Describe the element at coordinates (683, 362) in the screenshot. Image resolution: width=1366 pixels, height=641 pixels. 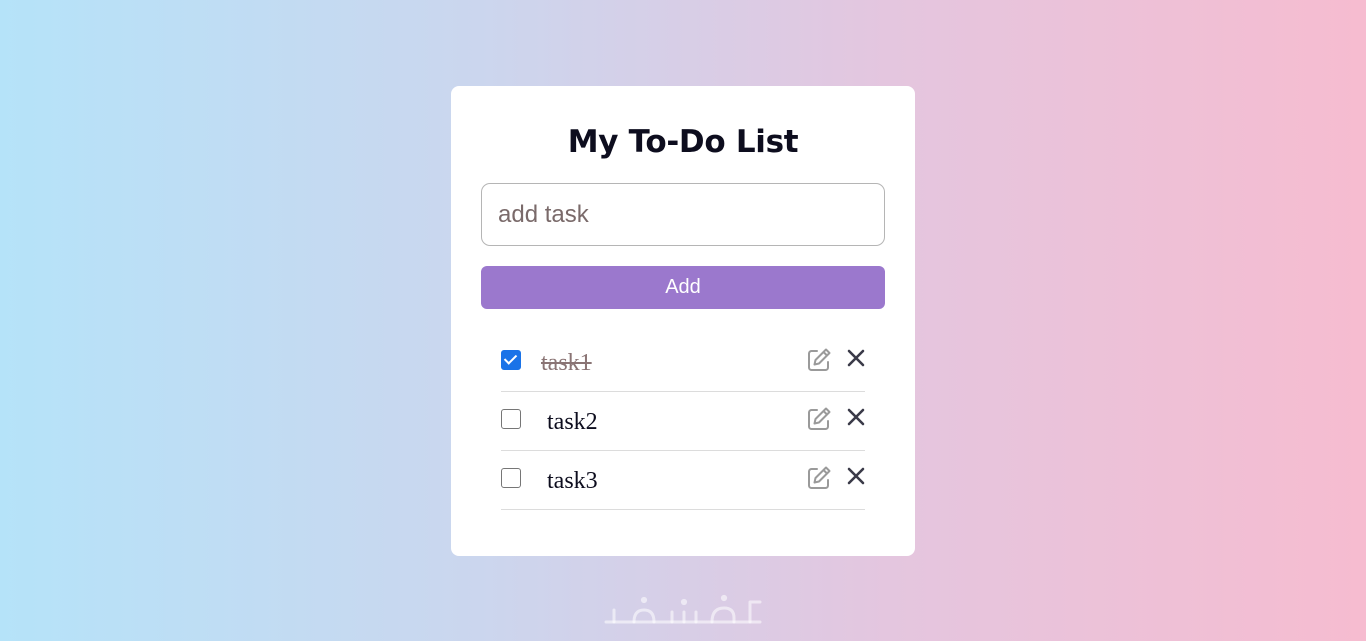
I see `task-row: task1` at that location.